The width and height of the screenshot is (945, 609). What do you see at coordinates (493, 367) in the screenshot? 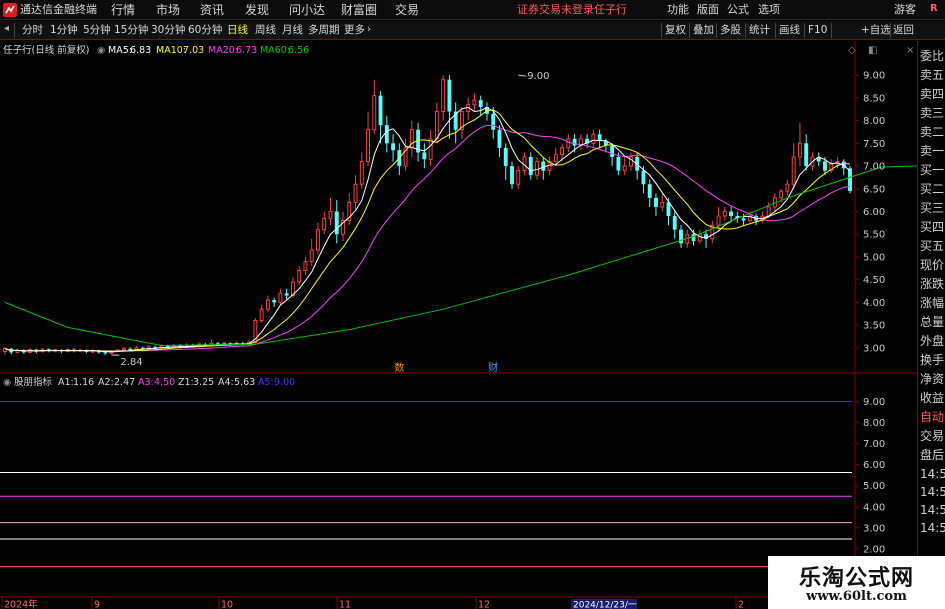
I see `event-marker: 财` at bounding box center [493, 367].